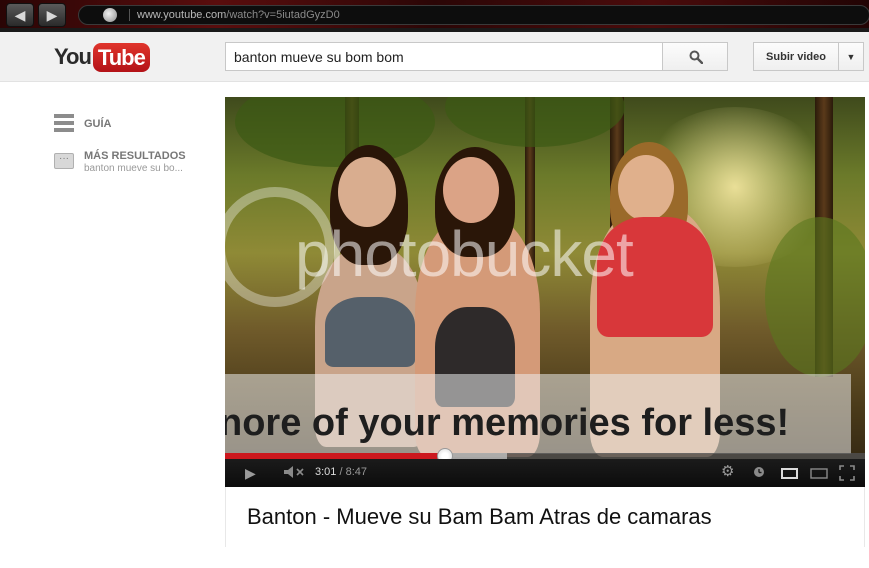 The width and height of the screenshot is (869, 568). Describe the element at coordinates (52, 15) in the screenshot. I see `forward-arrow-icon: ▶` at that location.